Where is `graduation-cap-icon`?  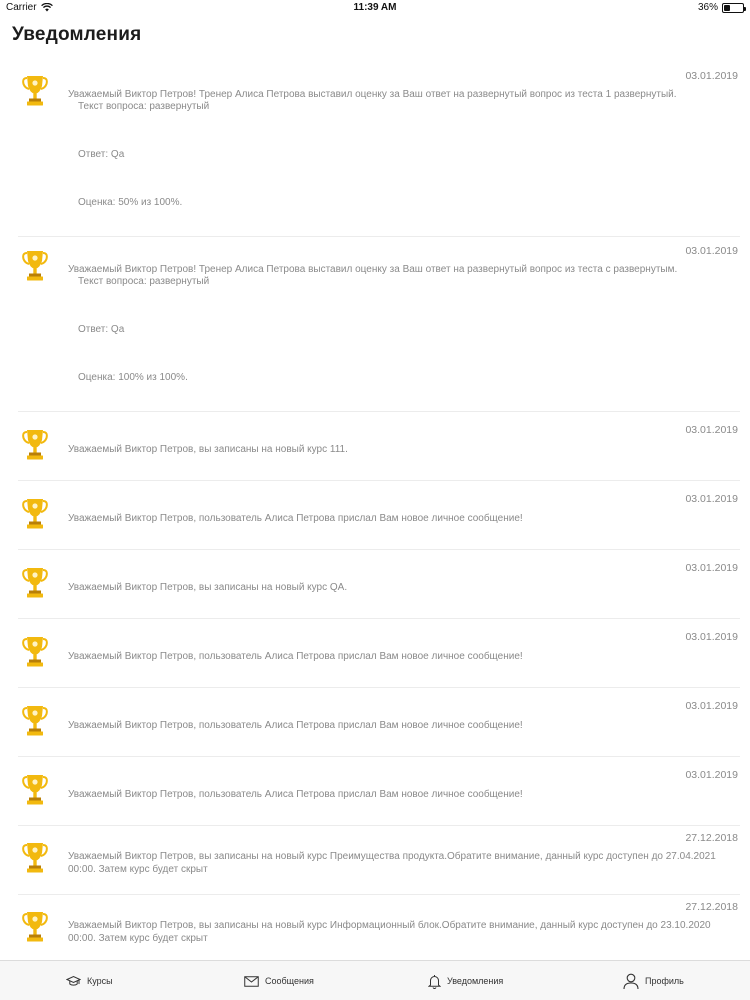
graduation-cap-icon is located at coordinates (73, 980).